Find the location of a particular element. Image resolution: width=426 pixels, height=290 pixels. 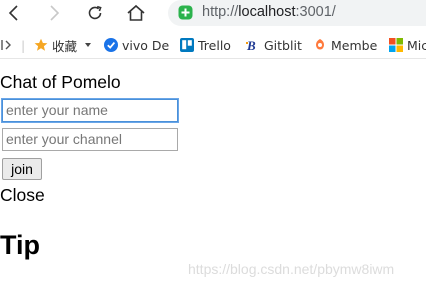

address-bar: http://localhost:3001/ is located at coordinates (297, 13).